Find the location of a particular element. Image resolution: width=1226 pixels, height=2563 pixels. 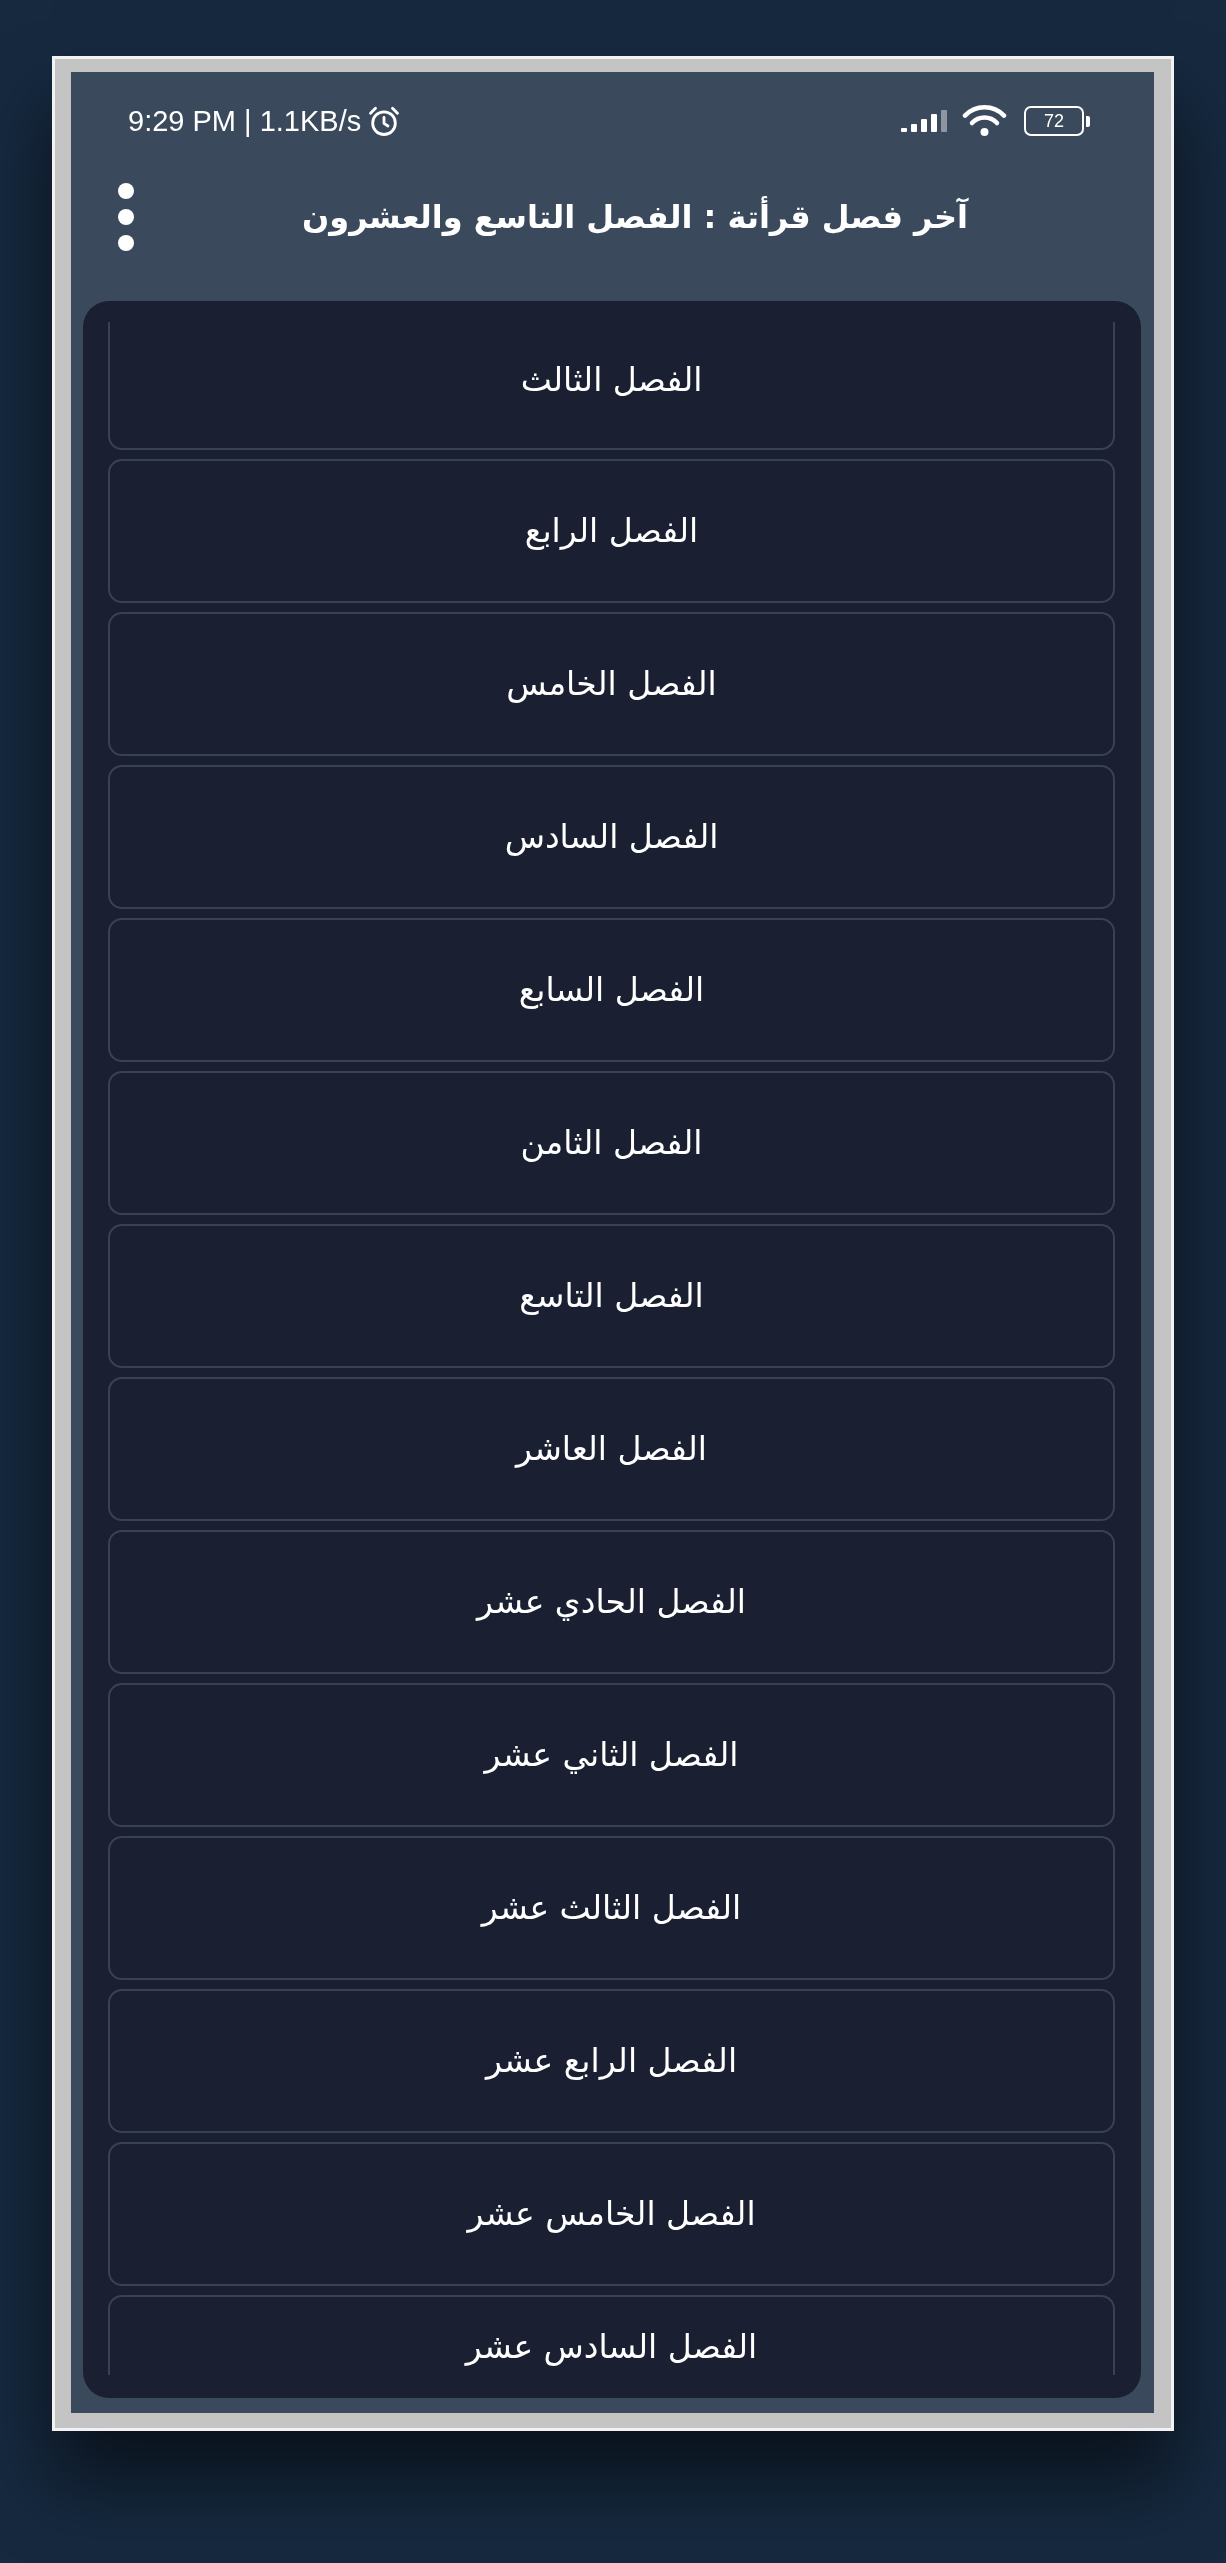

chapter-item: الفصل السابع is located at coordinates (611, 990).